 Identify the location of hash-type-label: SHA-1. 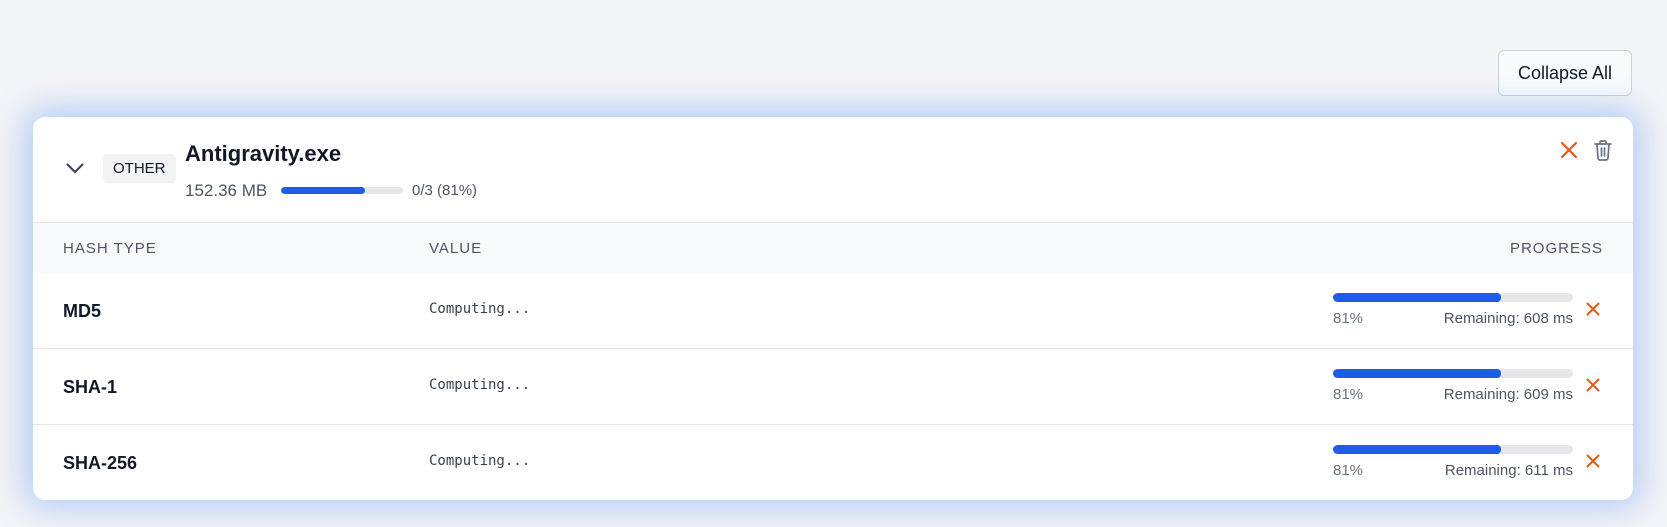
(90, 387).